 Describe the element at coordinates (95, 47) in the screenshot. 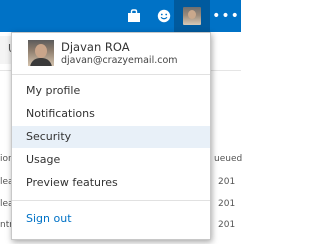

I see `user-name: Djavan ROA` at that location.